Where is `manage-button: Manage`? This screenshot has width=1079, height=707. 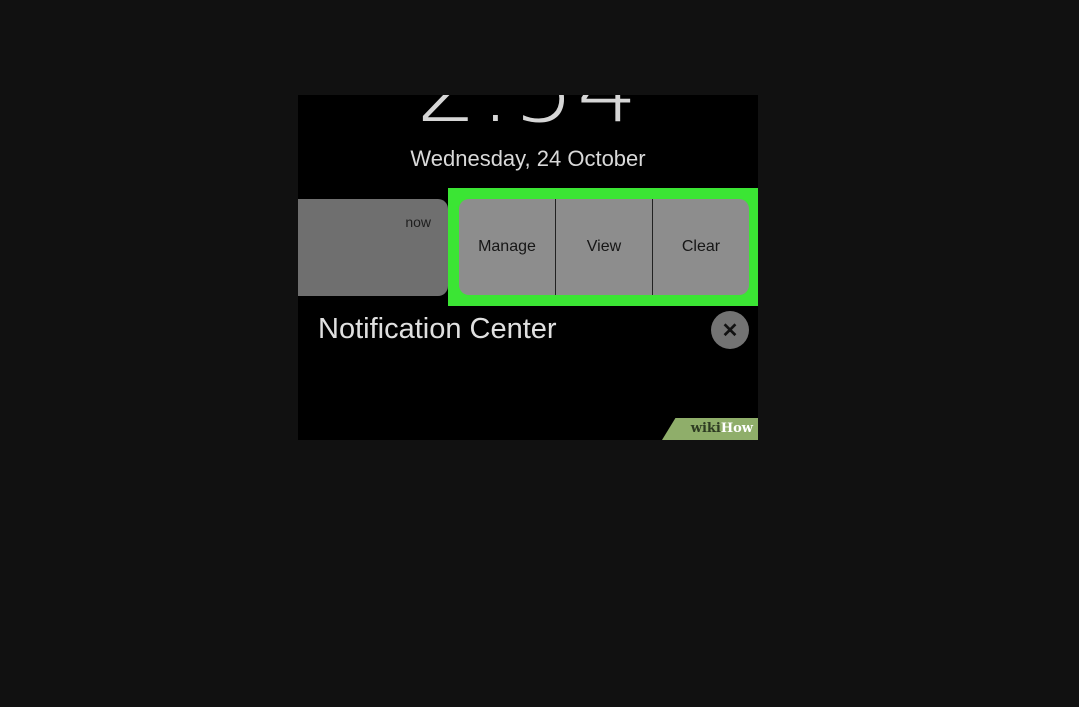
manage-button: Manage is located at coordinates (507, 247).